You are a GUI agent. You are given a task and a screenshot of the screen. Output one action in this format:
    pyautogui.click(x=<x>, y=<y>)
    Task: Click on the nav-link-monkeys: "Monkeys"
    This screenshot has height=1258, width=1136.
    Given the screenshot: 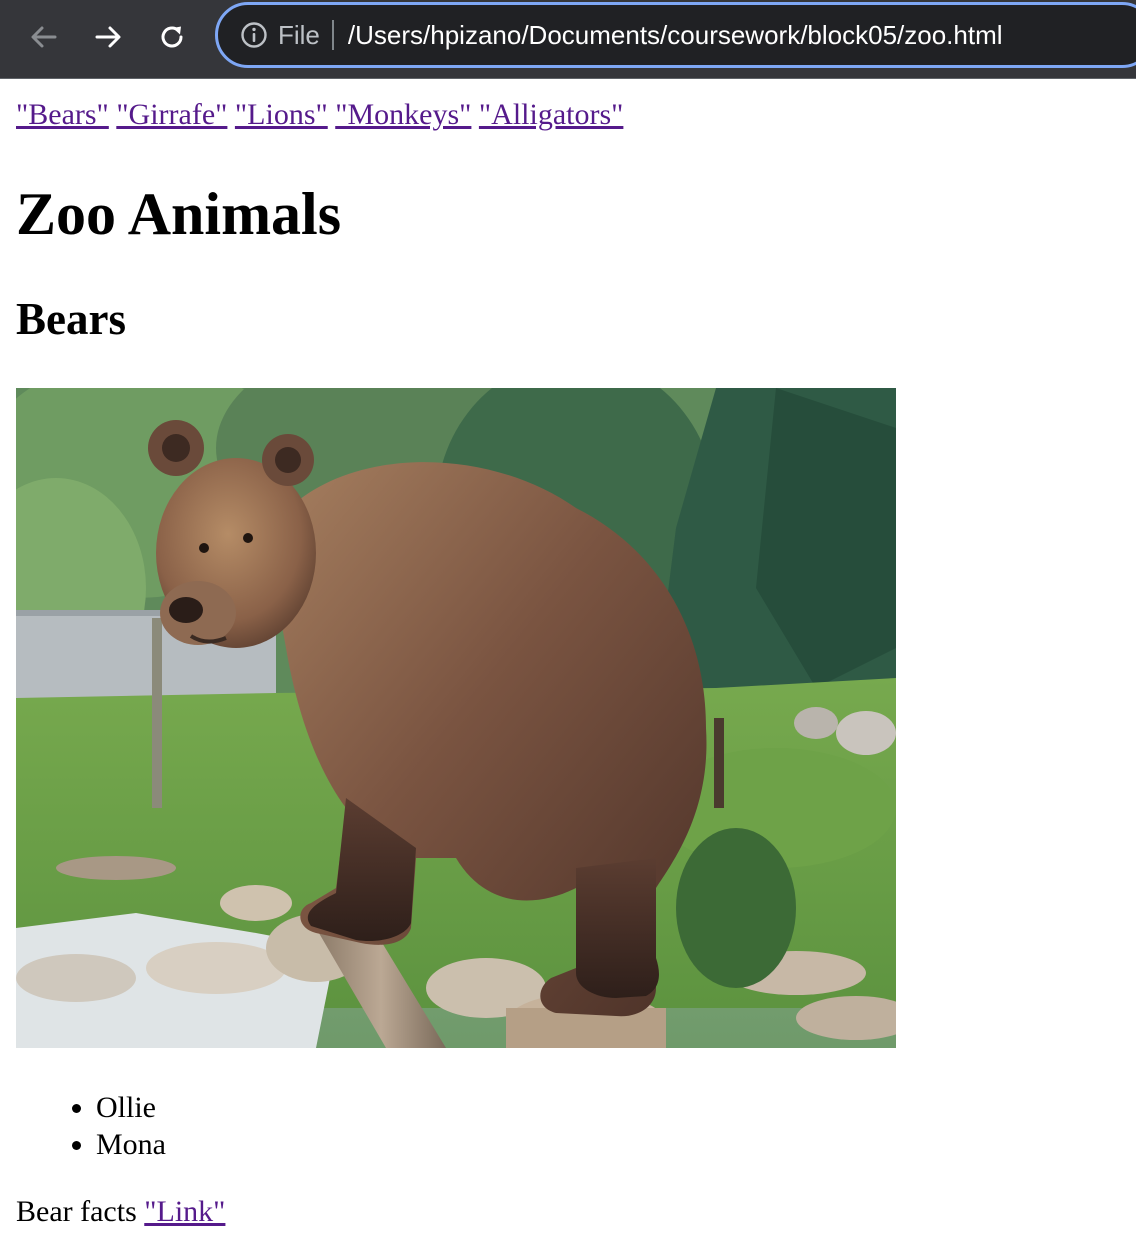 What is the action you would take?
    pyautogui.click(x=403, y=114)
    